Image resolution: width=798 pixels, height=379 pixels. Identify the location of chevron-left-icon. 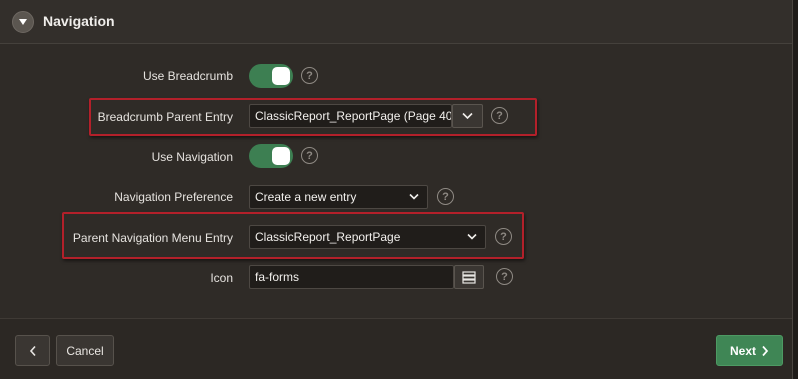
(32, 350).